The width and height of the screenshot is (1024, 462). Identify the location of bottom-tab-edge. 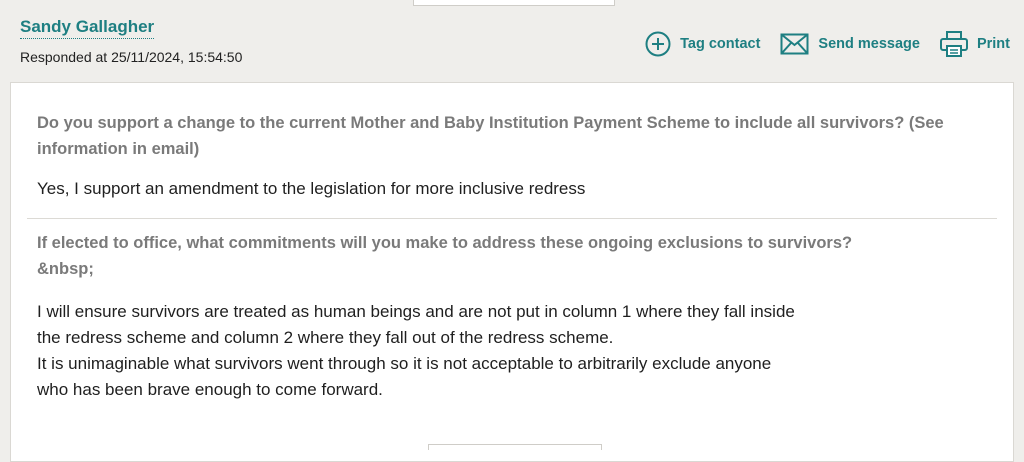
(515, 447).